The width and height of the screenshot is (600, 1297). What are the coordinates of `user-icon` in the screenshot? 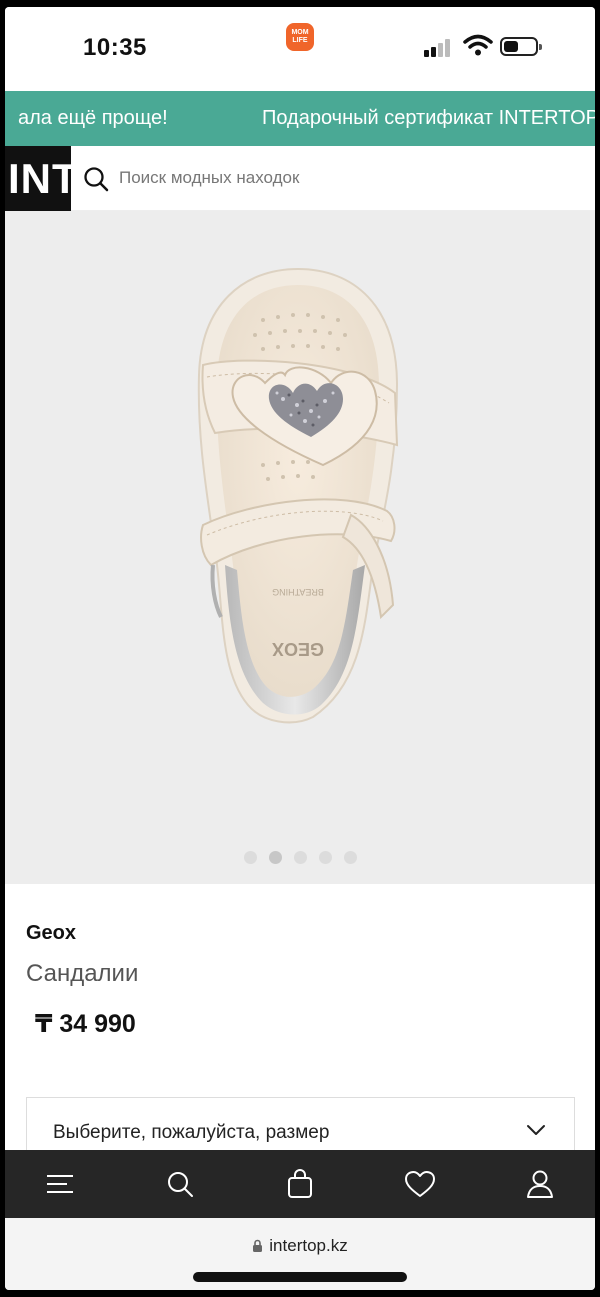 It's located at (540, 1184).